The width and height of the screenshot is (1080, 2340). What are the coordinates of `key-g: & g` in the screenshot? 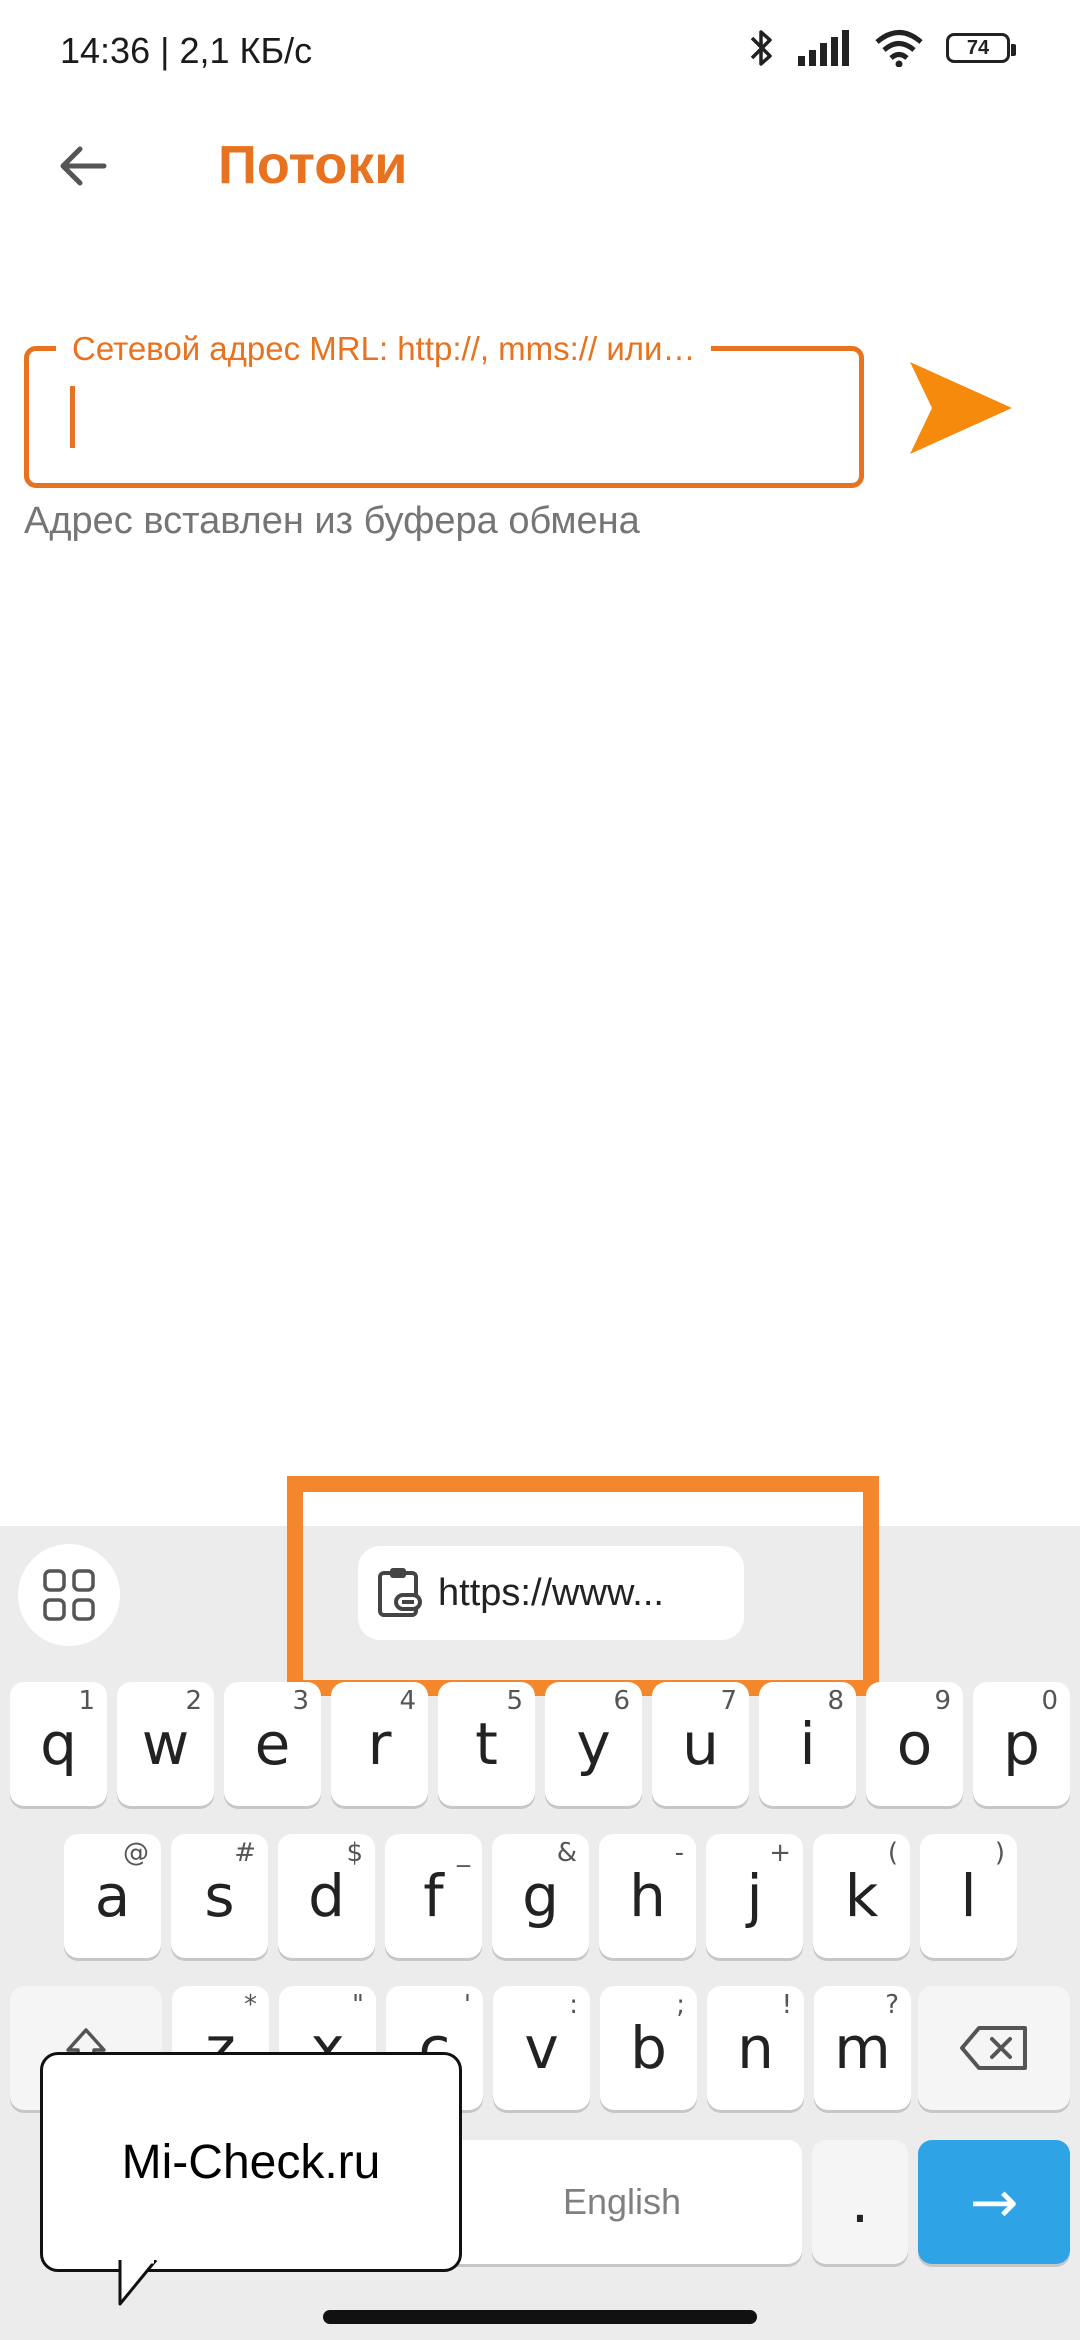 It's located at (540, 1896).